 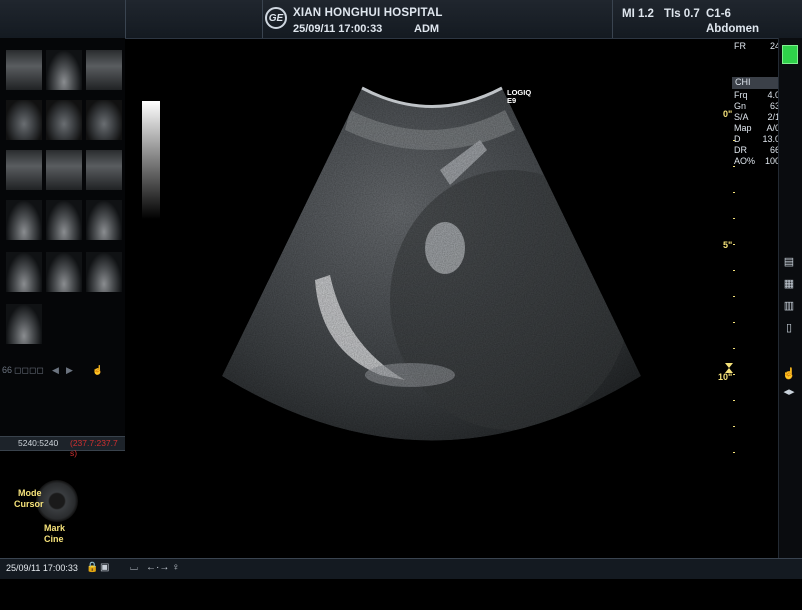 What do you see at coordinates (789, 328) in the screenshot?
I see `phone-icon: ▯` at bounding box center [789, 328].